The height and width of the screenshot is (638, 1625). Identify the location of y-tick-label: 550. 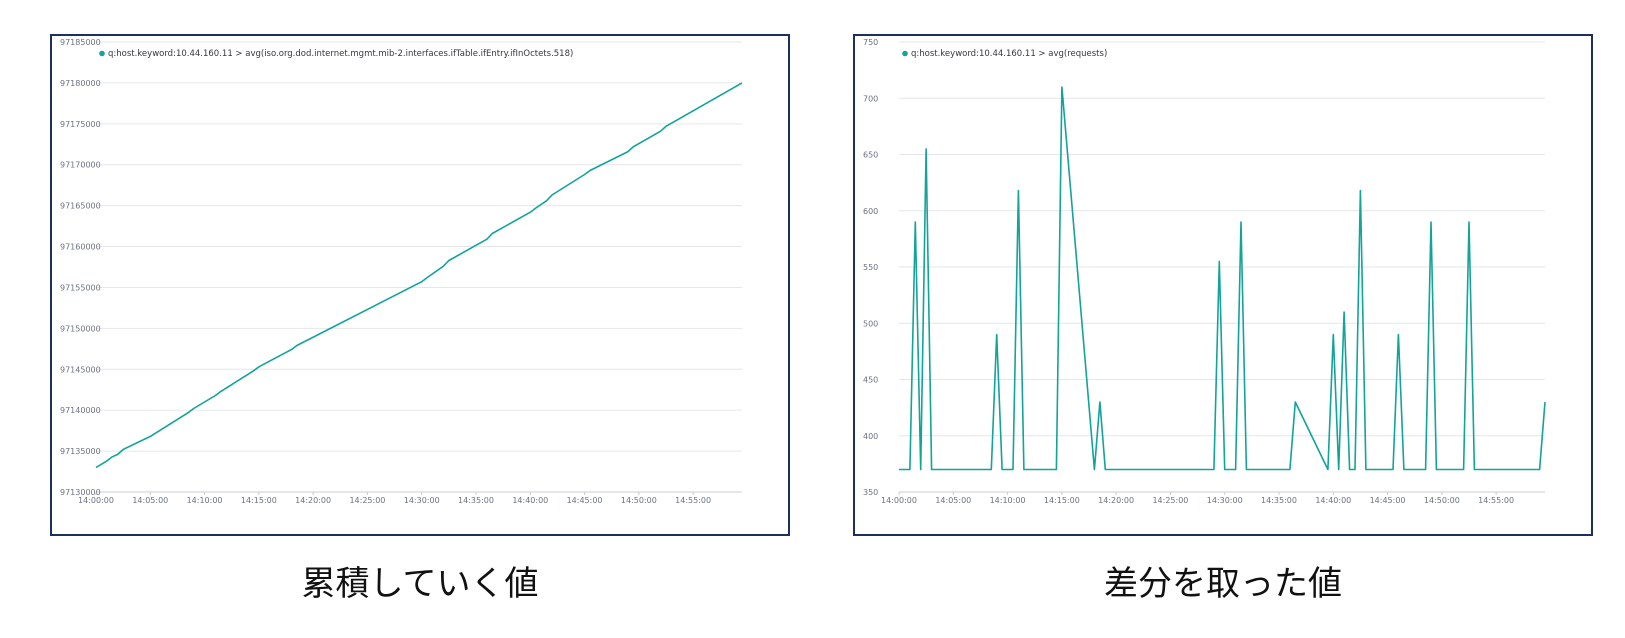
(870, 267).